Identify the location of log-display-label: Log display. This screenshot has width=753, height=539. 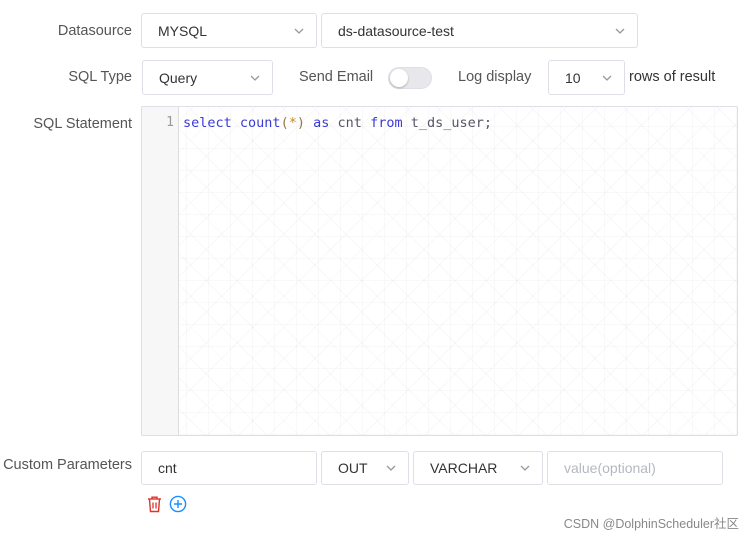
(495, 77).